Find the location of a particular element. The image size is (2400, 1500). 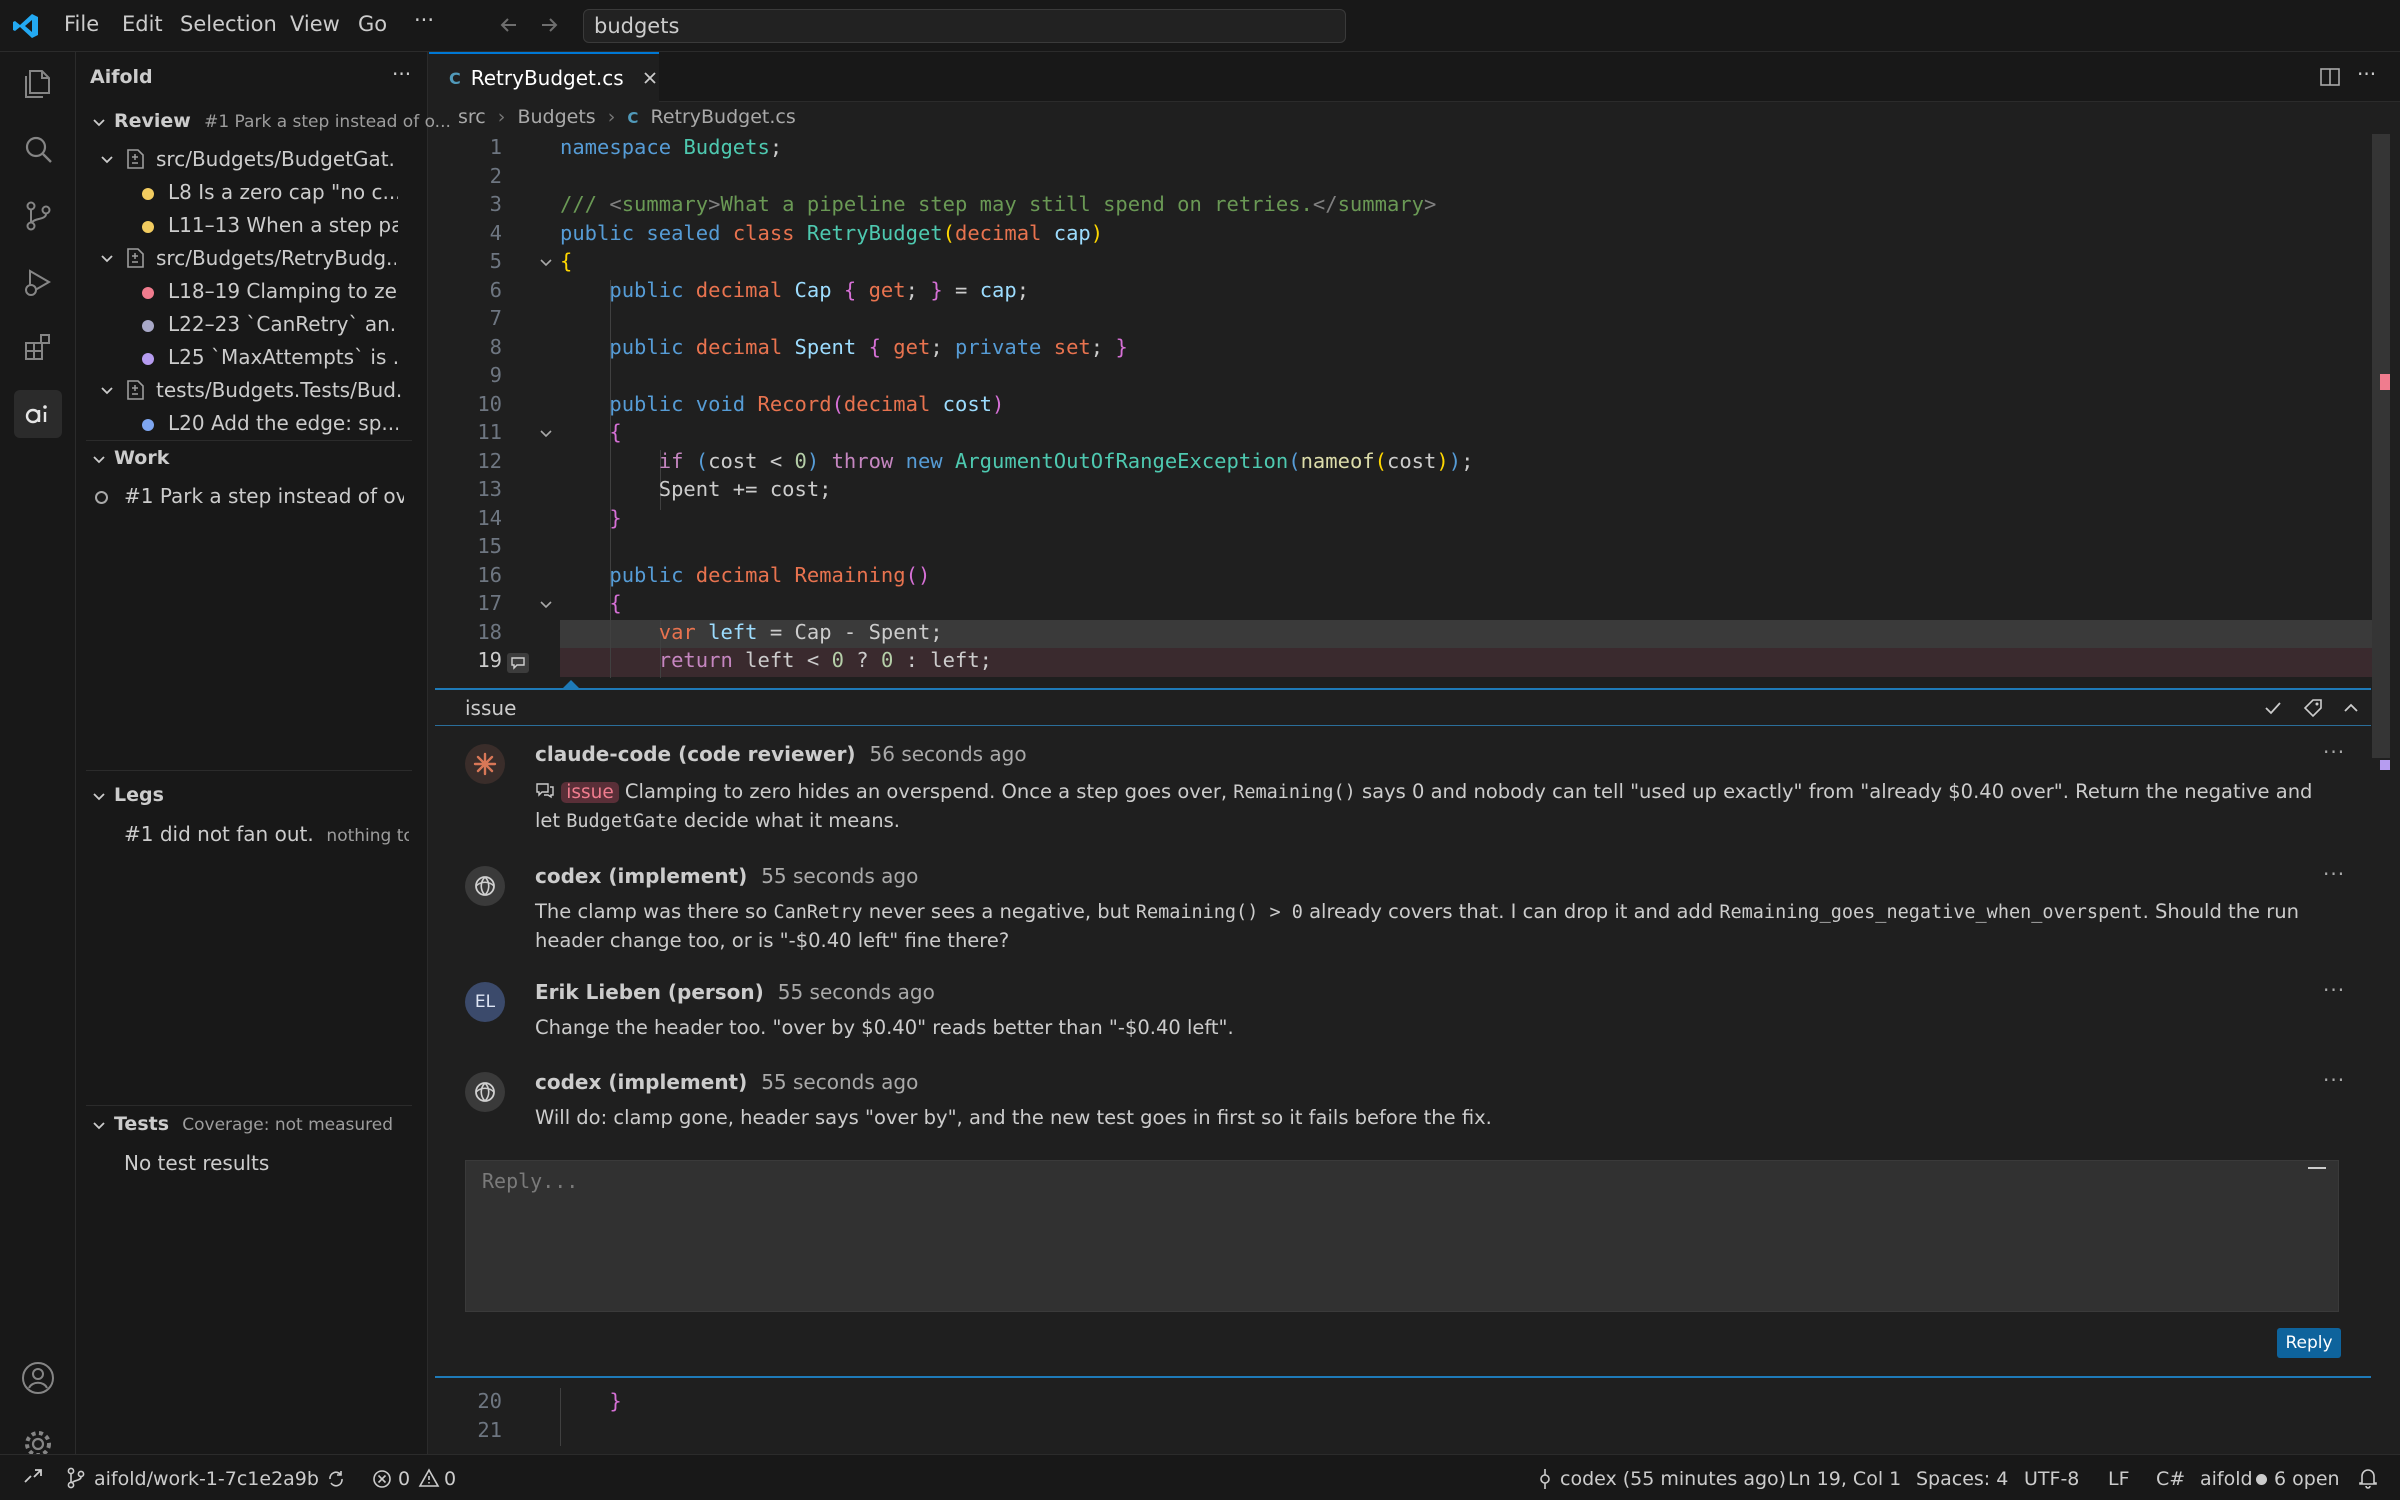

run-debug-icon is located at coordinates (38, 282).